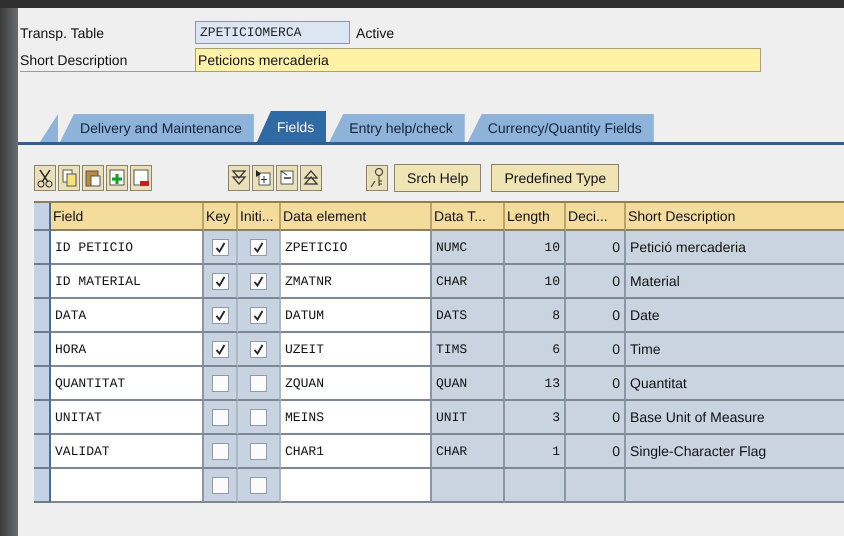 This screenshot has width=844, height=536. What do you see at coordinates (356, 418) in the screenshot?
I see `table-cell: MEINS` at bounding box center [356, 418].